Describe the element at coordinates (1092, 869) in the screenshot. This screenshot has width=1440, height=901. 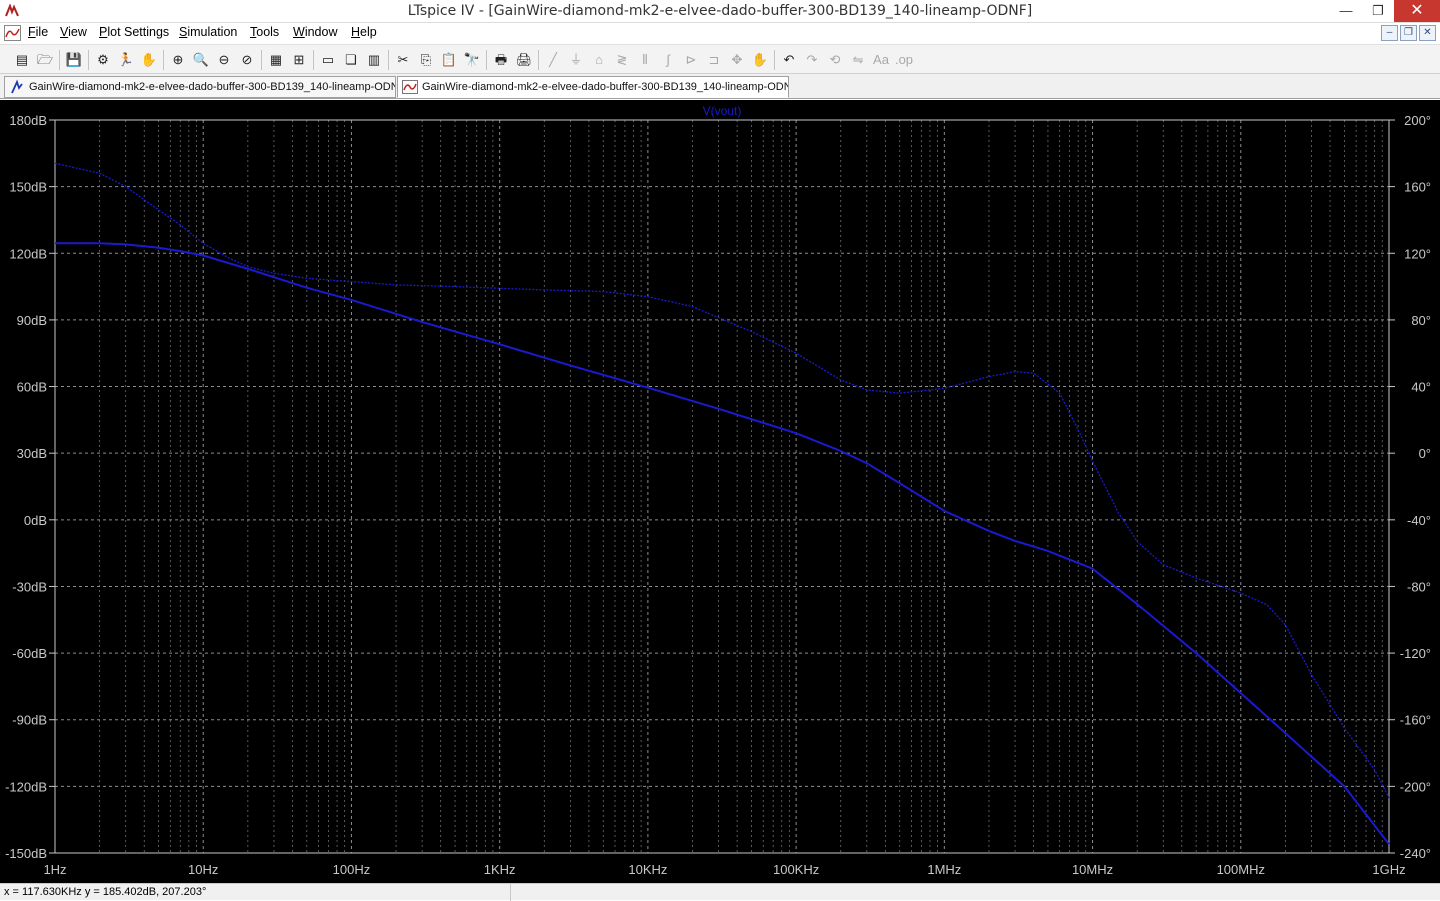
I see `x-tick-label: 10MHz` at that location.